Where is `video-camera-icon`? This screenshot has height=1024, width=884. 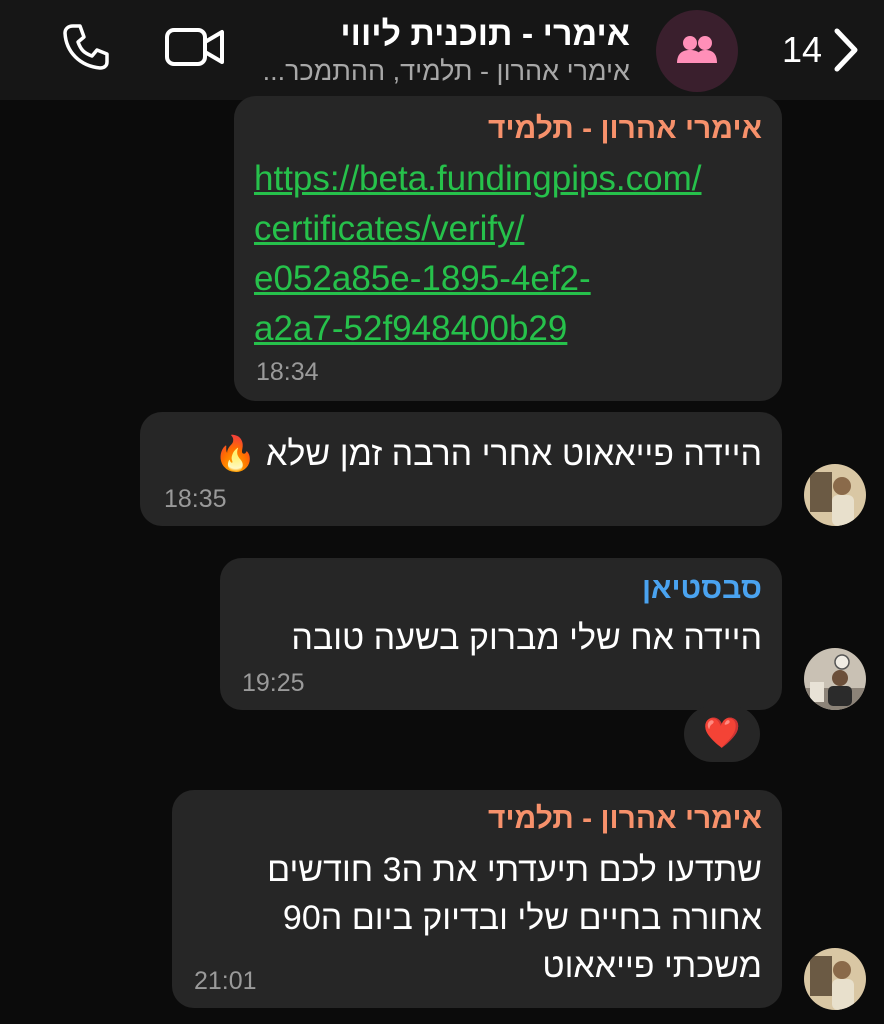
video-camera-icon is located at coordinates (195, 49).